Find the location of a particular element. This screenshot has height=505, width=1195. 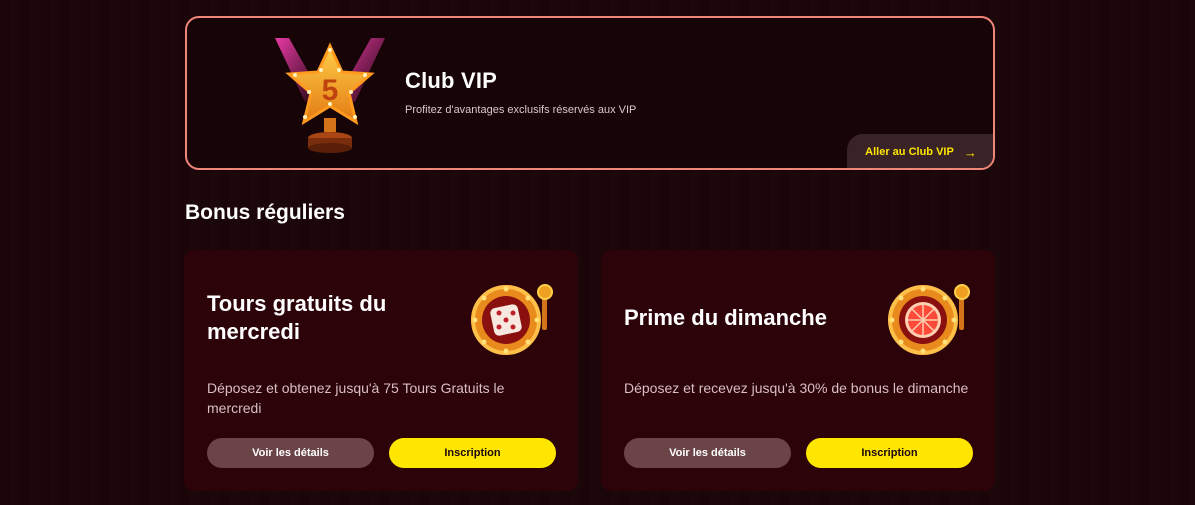

section-title: Bonus réguliers is located at coordinates (265, 212).